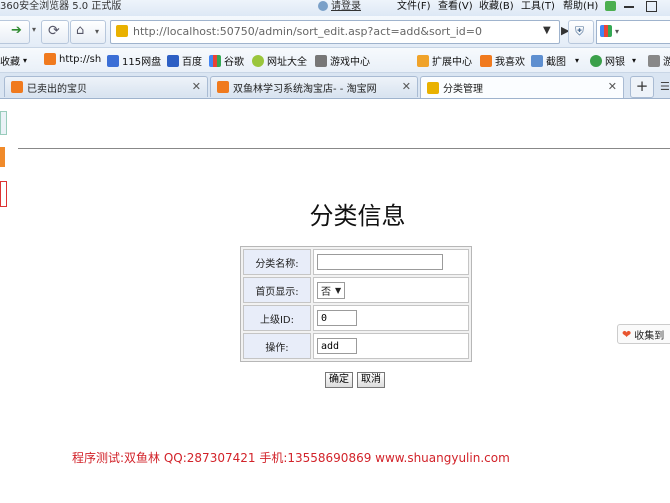  What do you see at coordinates (391, 290) in the screenshot?
I see `homepage-cell: 否 ▼` at bounding box center [391, 290].